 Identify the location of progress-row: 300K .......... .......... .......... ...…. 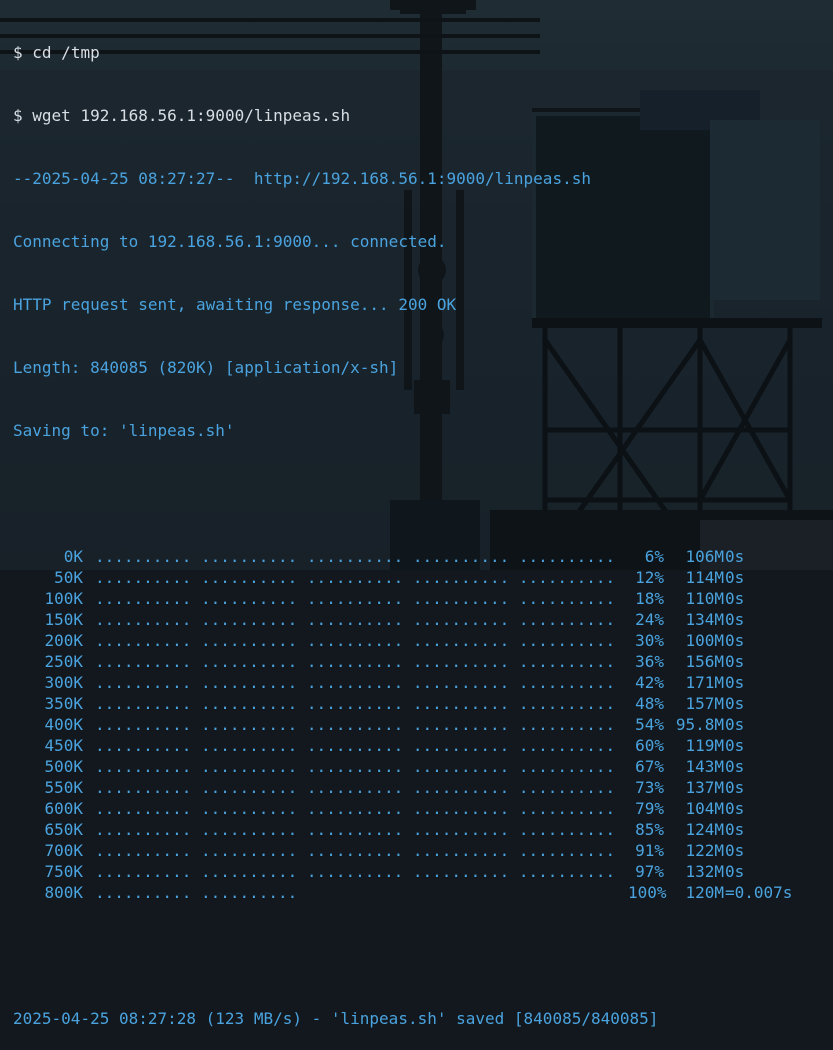
(423, 682).